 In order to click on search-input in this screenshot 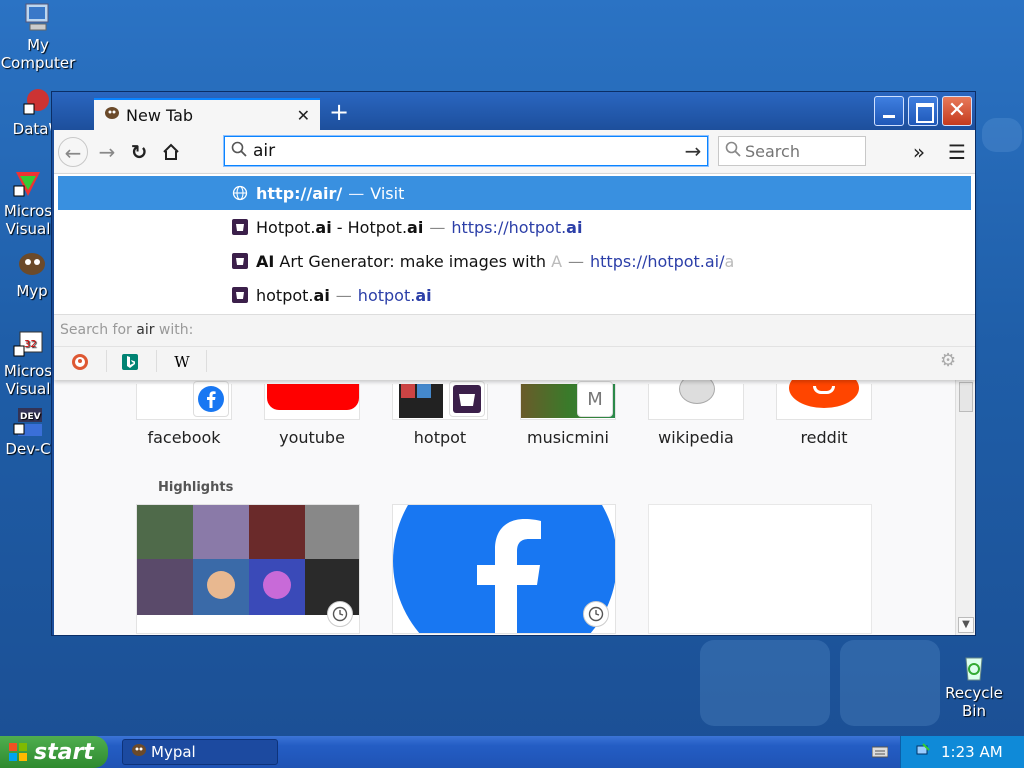, I will do `click(800, 151)`.